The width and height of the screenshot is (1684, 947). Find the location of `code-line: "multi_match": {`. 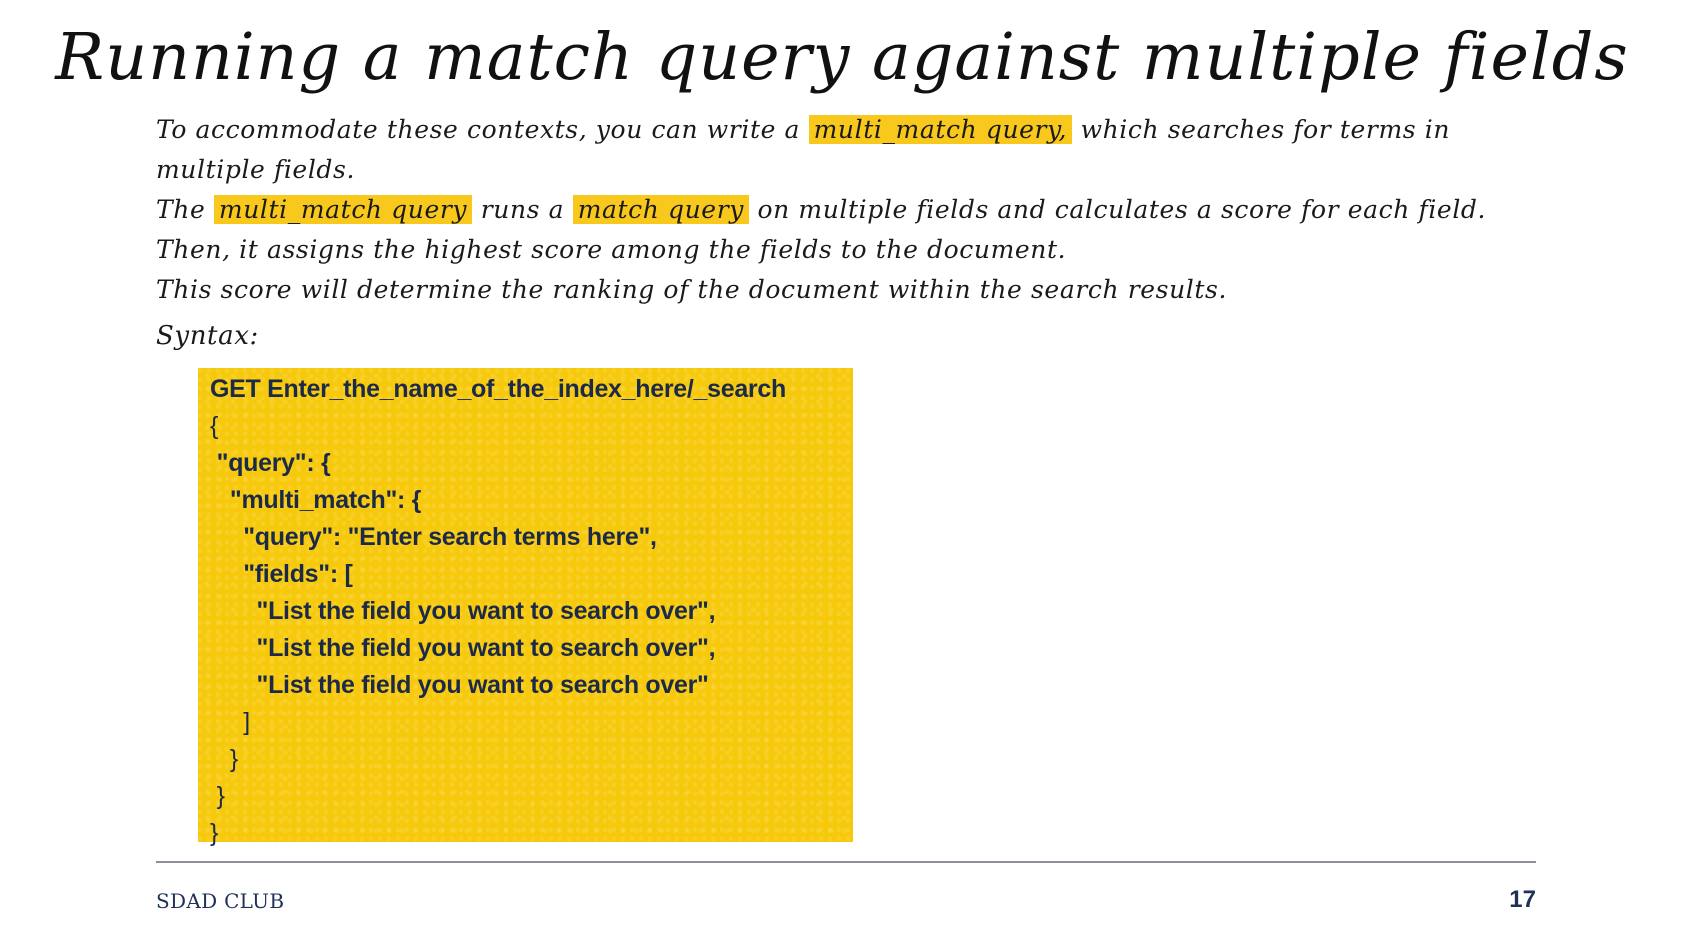

code-line: "multi_match": { is located at coordinates (316, 500).